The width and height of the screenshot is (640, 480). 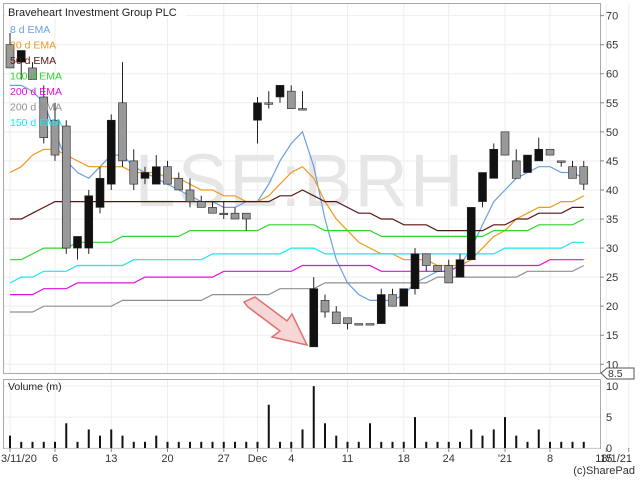 I want to click on date-tick-label: 24, so click(x=449, y=459).